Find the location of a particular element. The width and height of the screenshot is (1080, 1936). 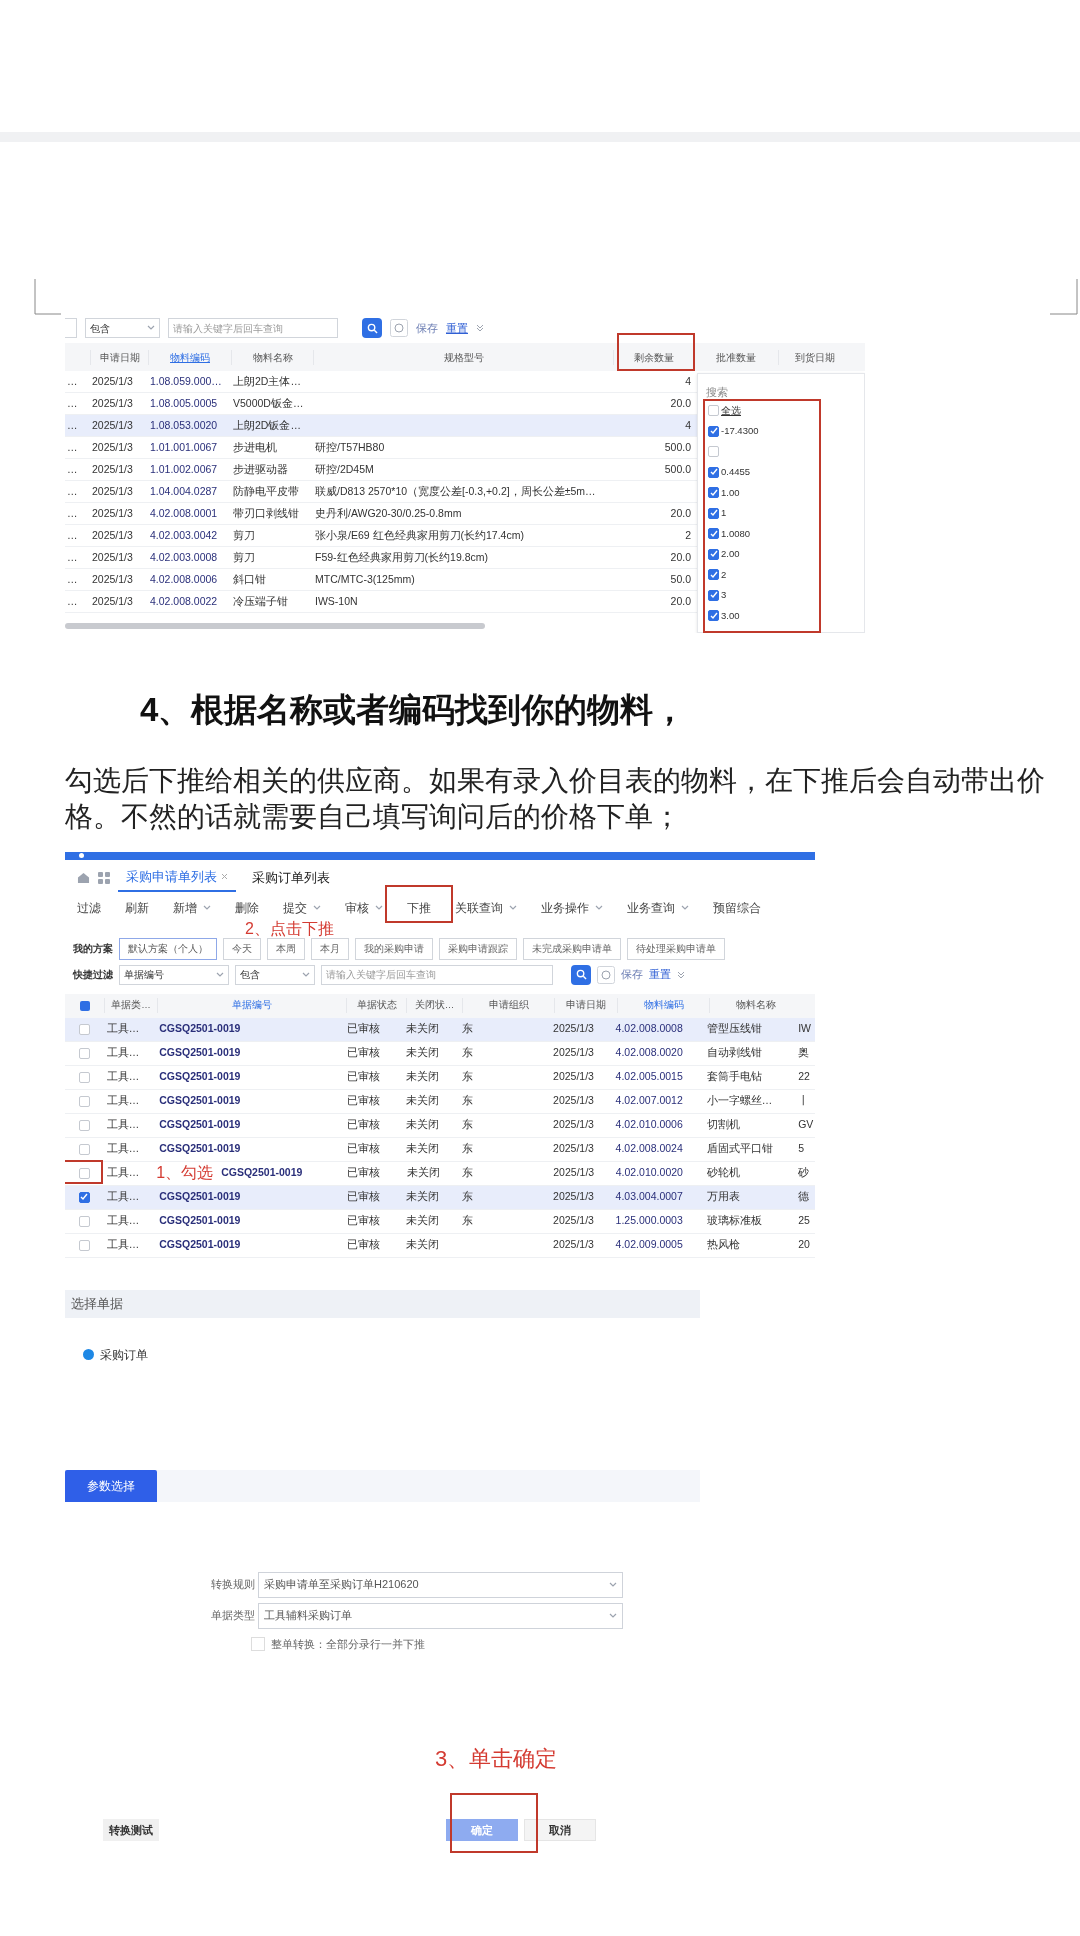

scheme-button: 默认方案（个人） is located at coordinates (168, 948).